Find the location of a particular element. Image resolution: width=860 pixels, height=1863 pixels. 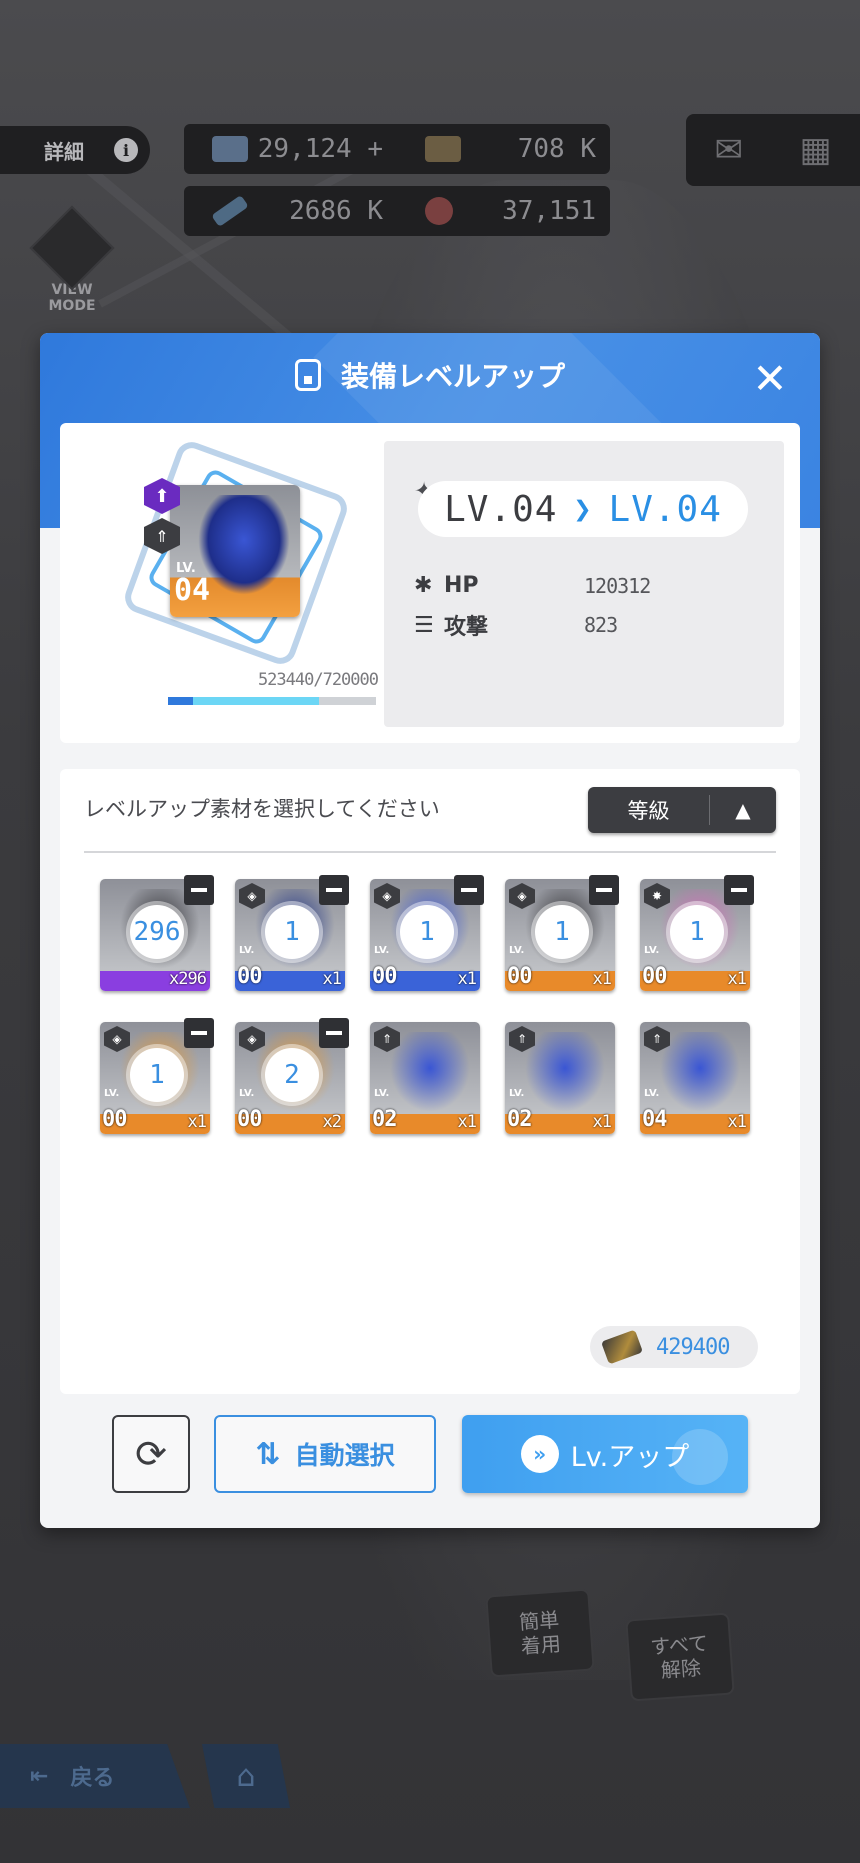

stat-panel: ✦ LV.04 ❯ LV.04 ✱ HP 120312 ☰ 攻撃 823 is located at coordinates (584, 584).